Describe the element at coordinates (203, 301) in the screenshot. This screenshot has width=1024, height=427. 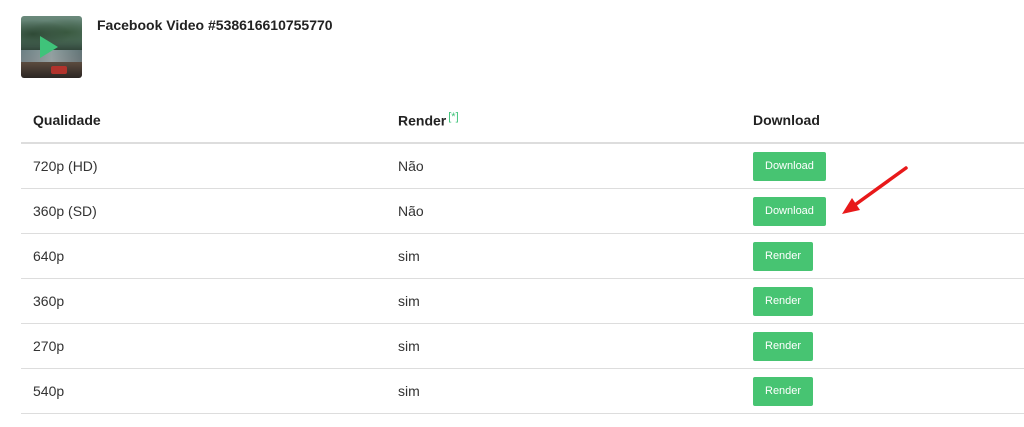
I see `quality-cell: 360p` at that location.